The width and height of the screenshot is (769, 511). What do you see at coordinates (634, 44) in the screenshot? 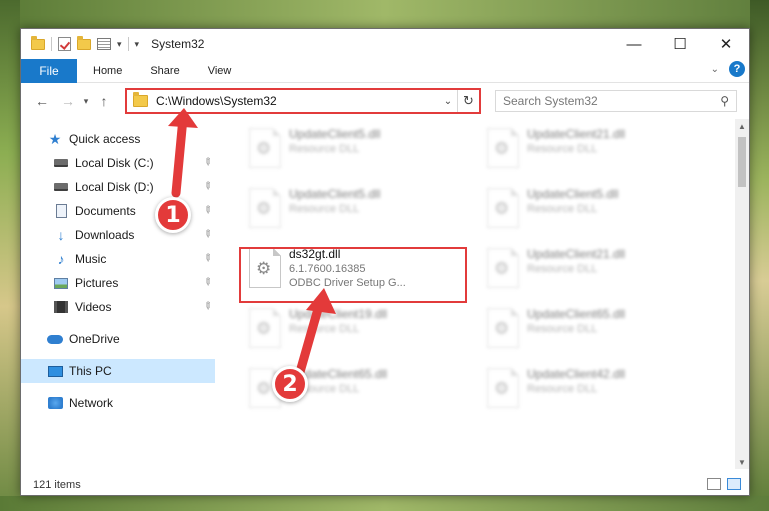
I see `minimize-button: —` at bounding box center [634, 44].